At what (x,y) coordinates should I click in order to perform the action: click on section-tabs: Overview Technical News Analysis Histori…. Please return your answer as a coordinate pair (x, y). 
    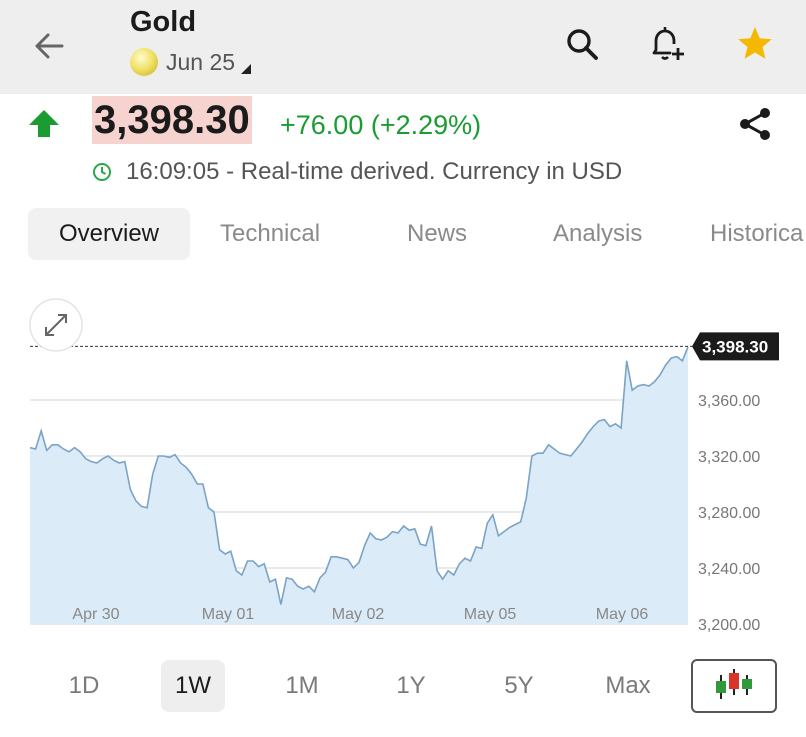
    Looking at the image, I should click on (417, 235).